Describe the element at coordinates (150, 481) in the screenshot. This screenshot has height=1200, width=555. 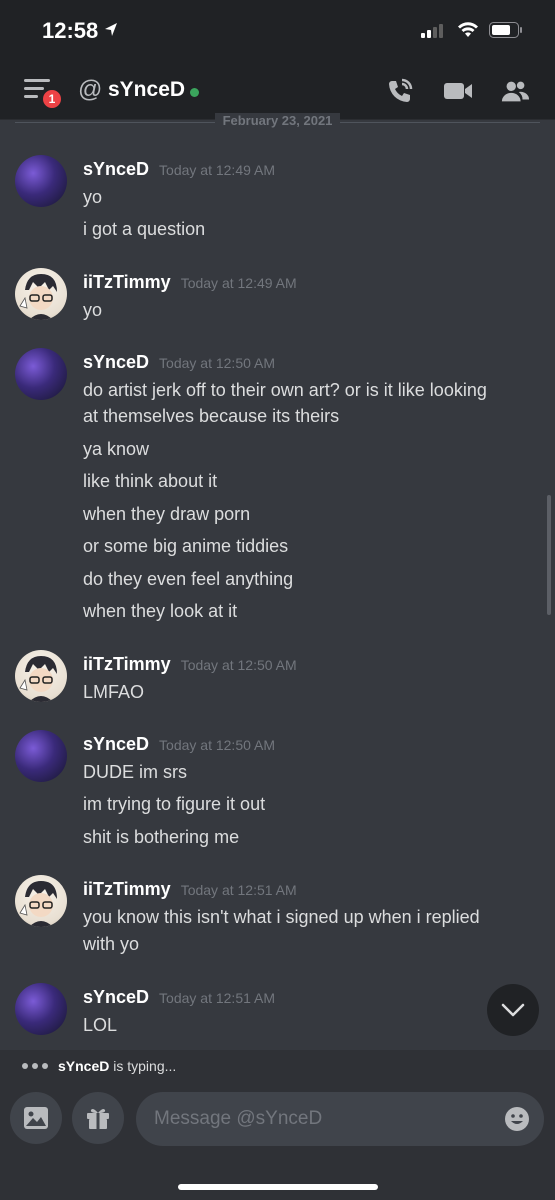
I see `message-text: like think about it` at that location.